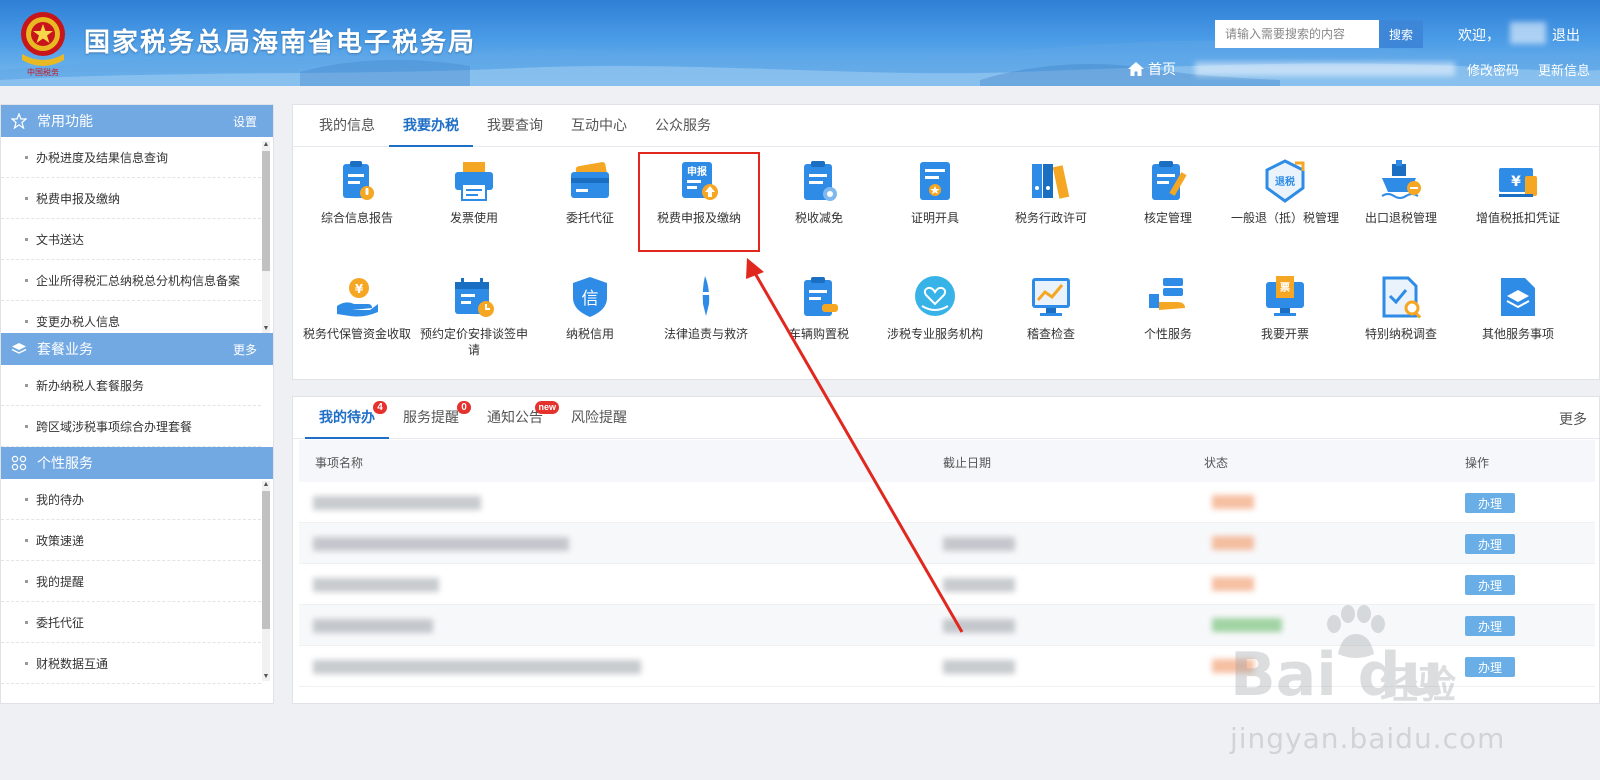 The height and width of the screenshot is (780, 1600). What do you see at coordinates (1162, 69) in the screenshot?
I see `home-label: 首页` at bounding box center [1162, 69].